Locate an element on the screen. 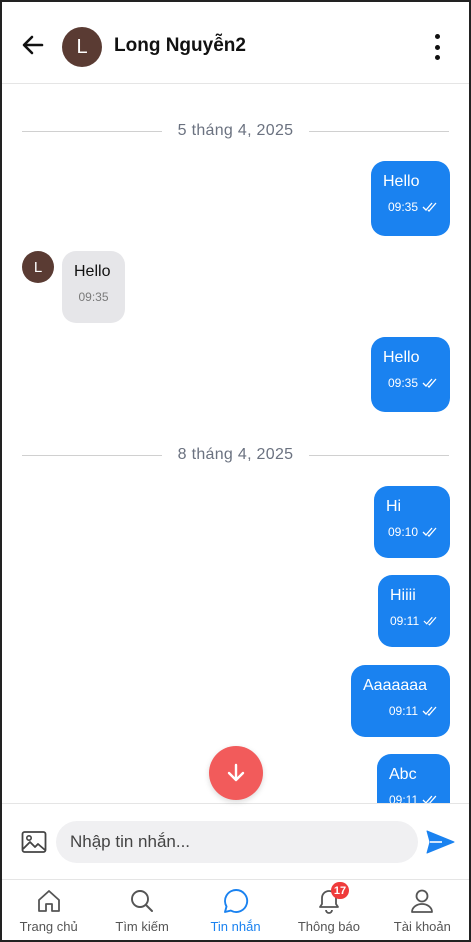  nav-item-home: Trang chủ is located at coordinates (48, 910).